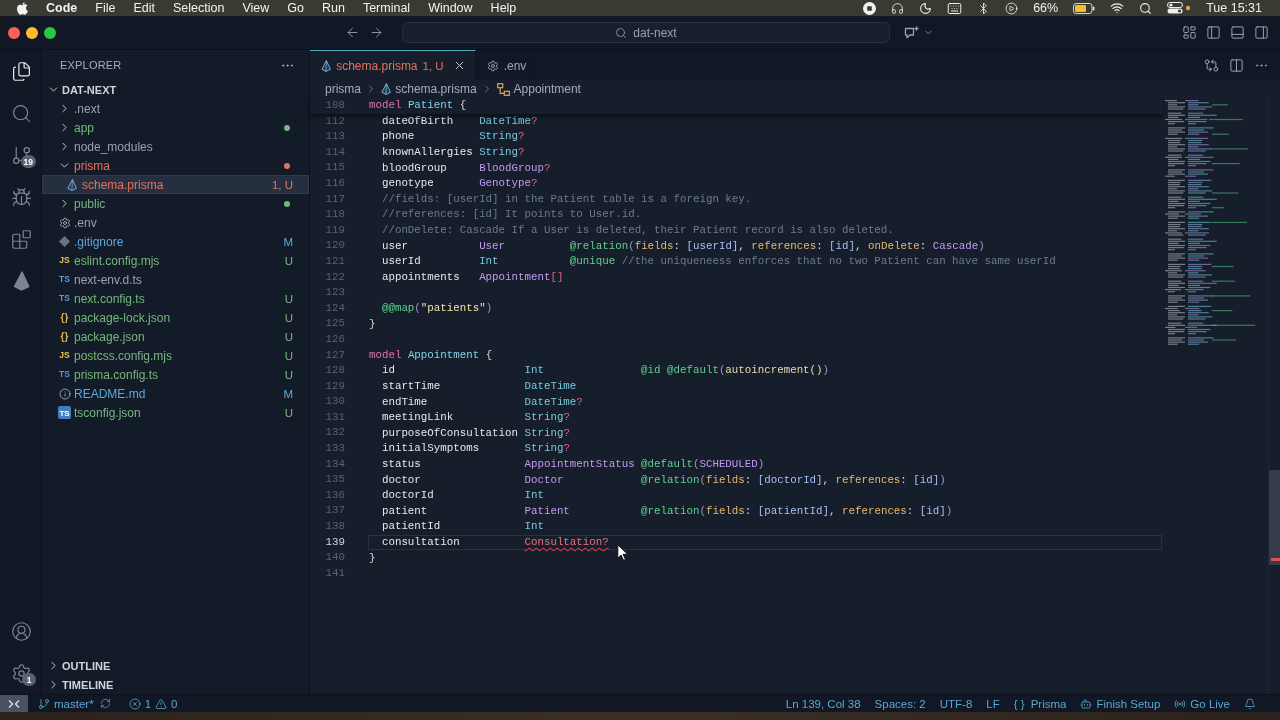  I want to click on go-live-button: Go Live, so click(1202, 703).